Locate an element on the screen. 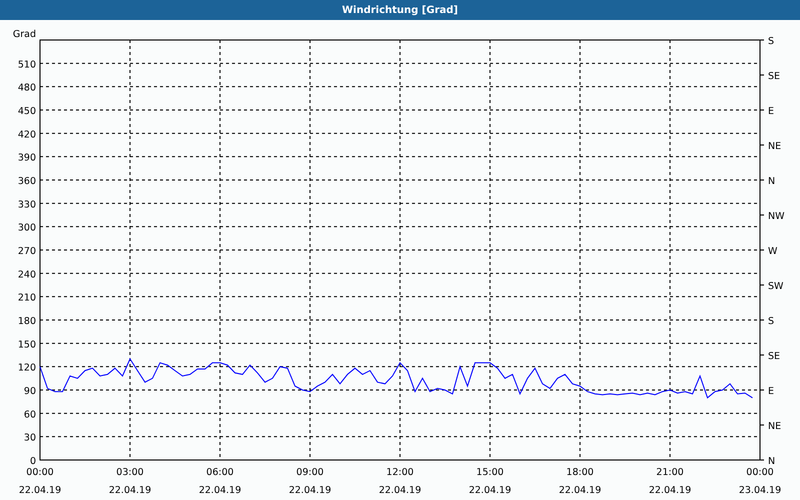  y-axis-tick-label: 90 is located at coordinates (30, 391).